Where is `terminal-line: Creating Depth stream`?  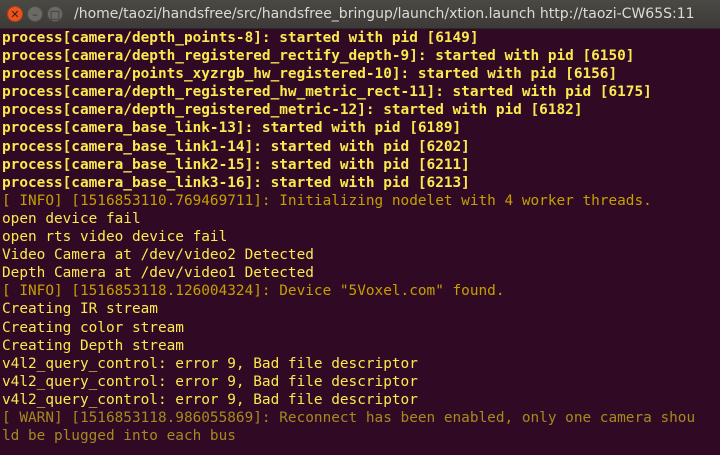
terminal-line: Creating Depth stream is located at coordinates (93, 345).